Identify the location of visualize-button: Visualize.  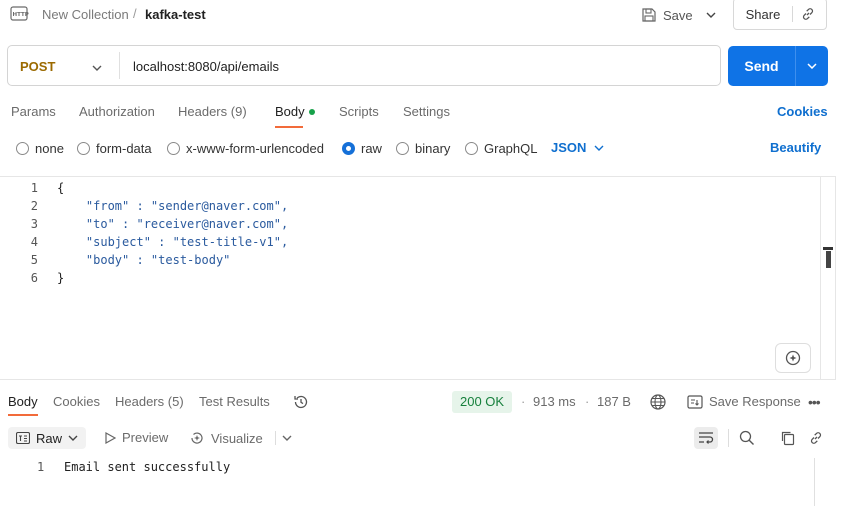
(240, 438).